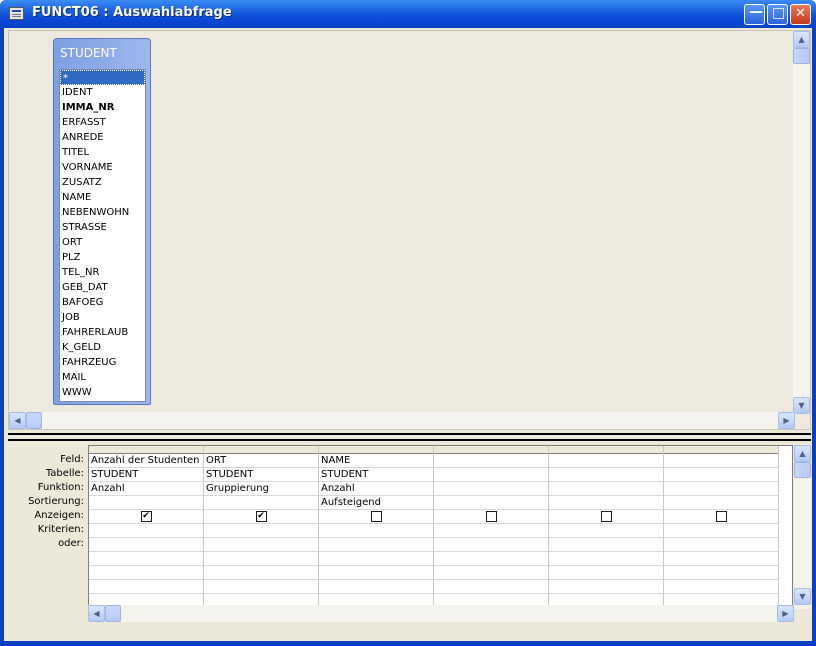 The width and height of the screenshot is (816, 646). Describe the element at coordinates (408, 14) in the screenshot. I see `title-bar: FUNCT06 : Auswahlabfrage — □ ✕` at that location.